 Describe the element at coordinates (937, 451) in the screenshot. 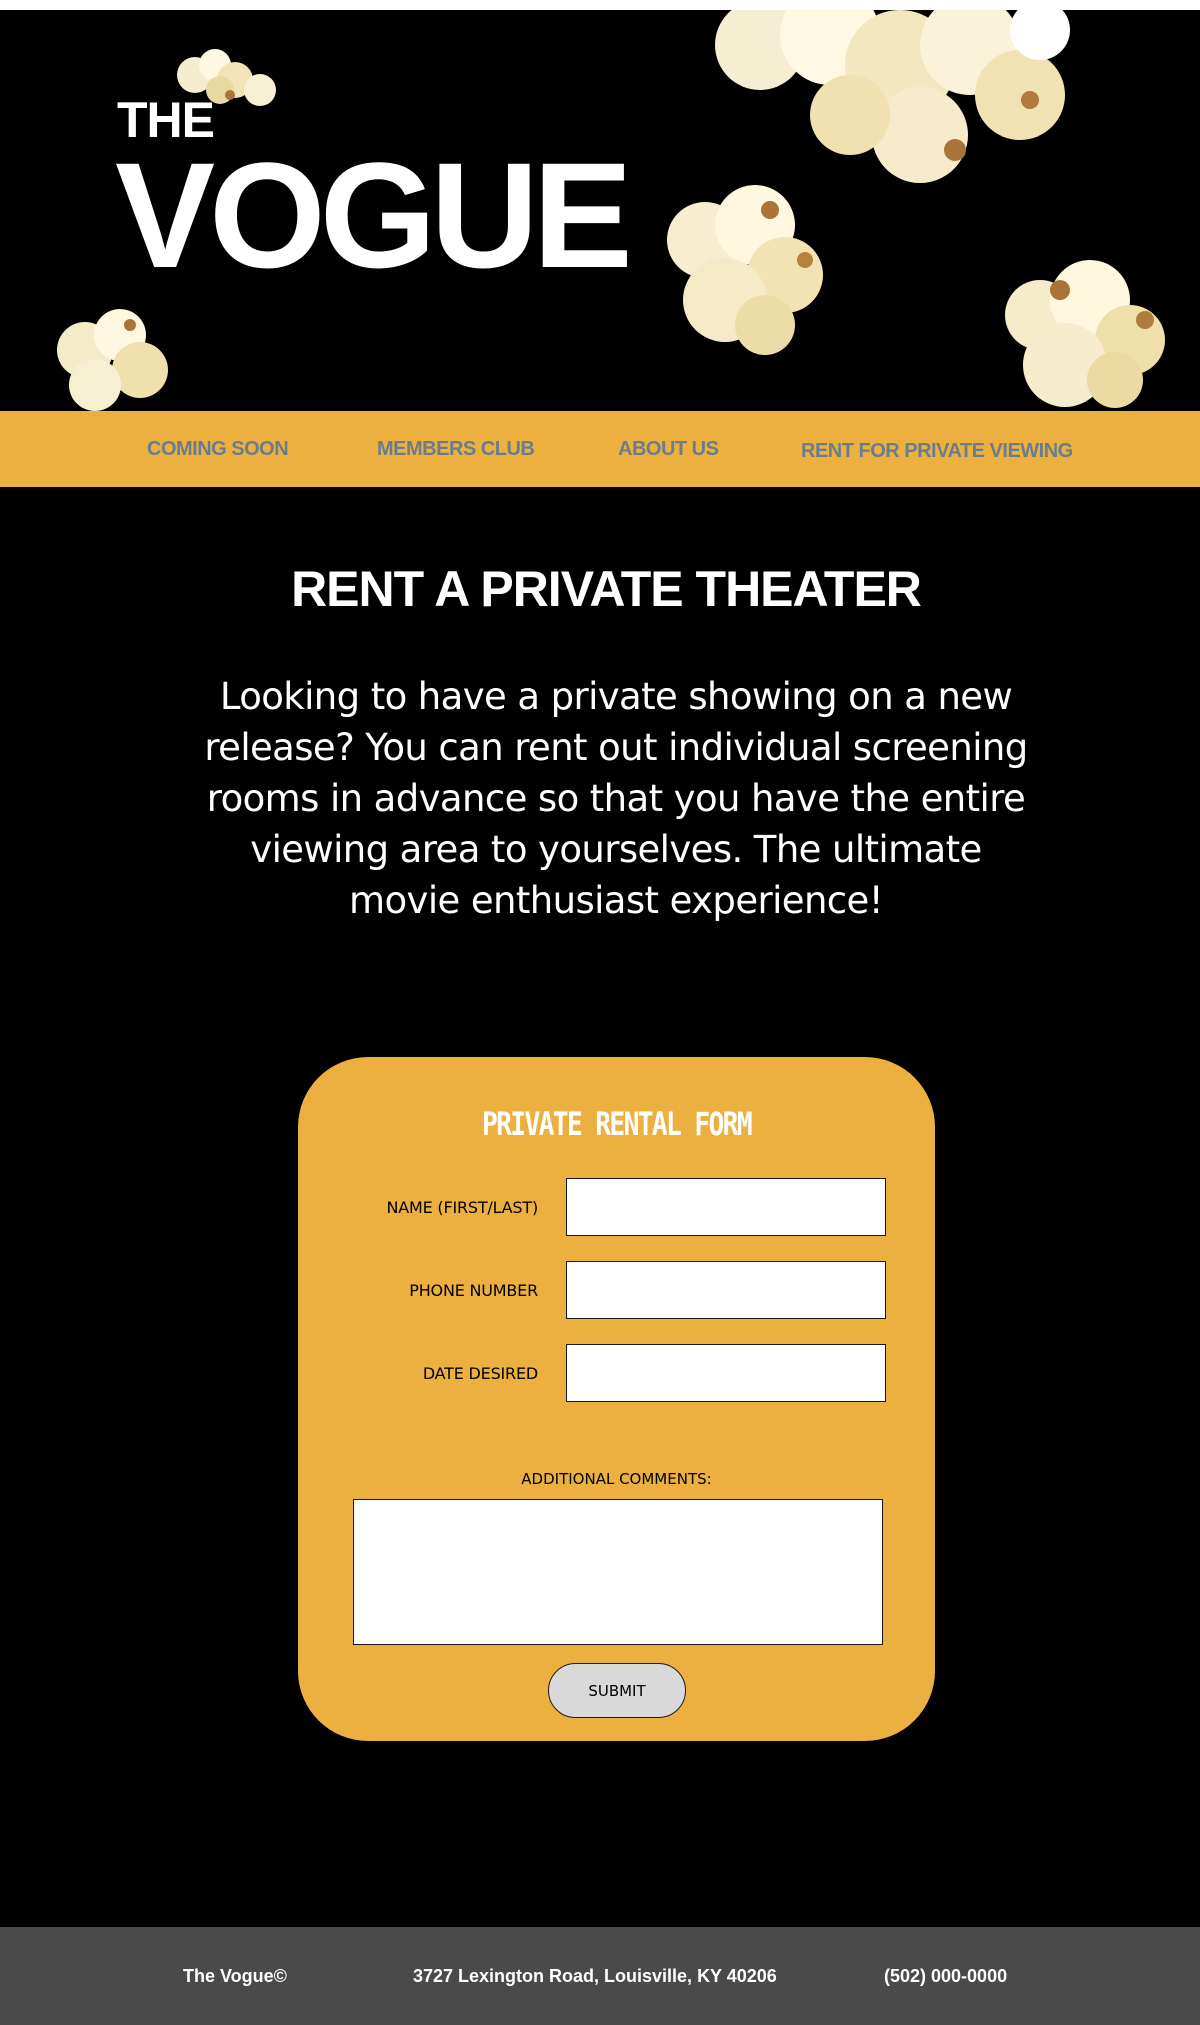

I see `nav-rent-private-viewing: RENT FOR PRIVATE VIEWING` at that location.